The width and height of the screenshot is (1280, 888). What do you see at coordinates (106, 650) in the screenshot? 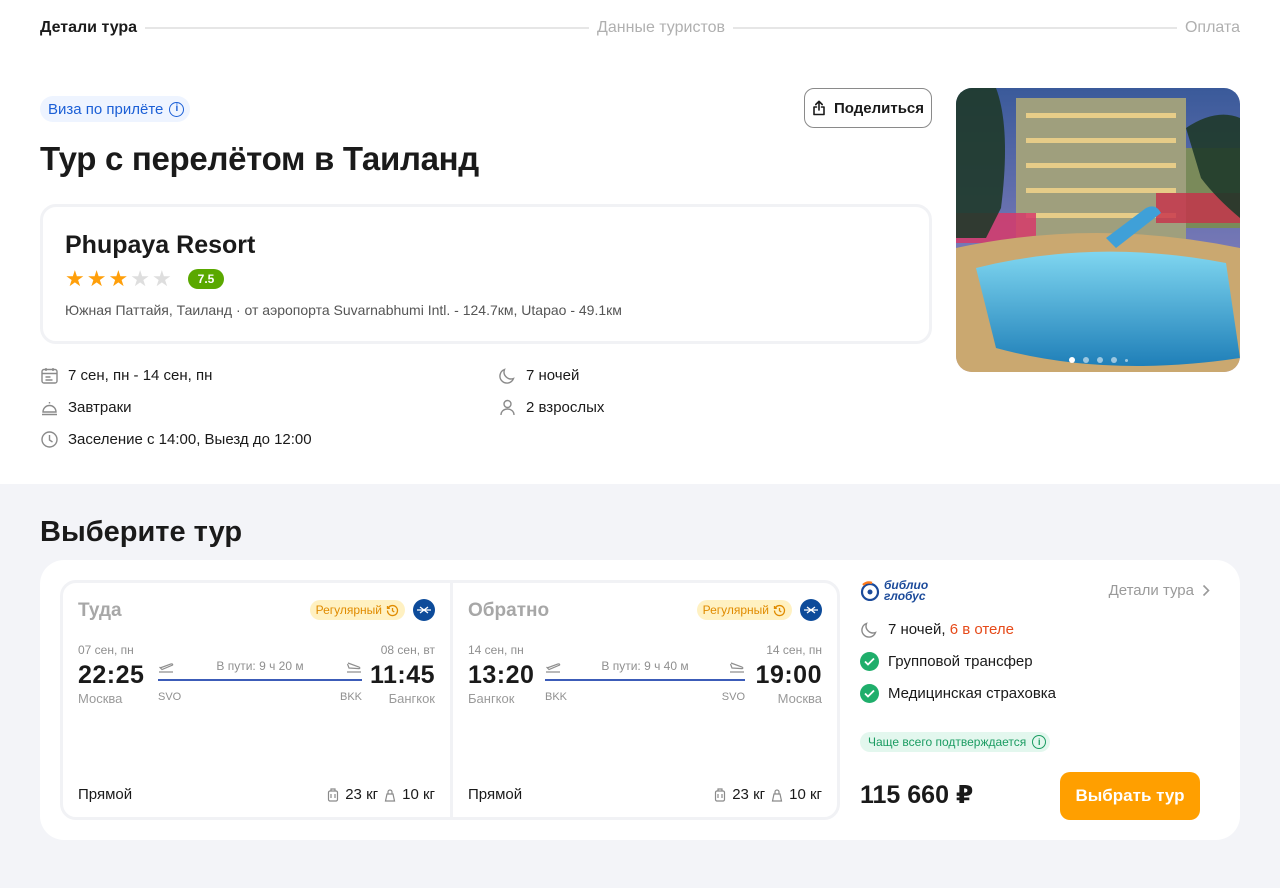
I see `departure-date: 07 сен, пн` at bounding box center [106, 650].